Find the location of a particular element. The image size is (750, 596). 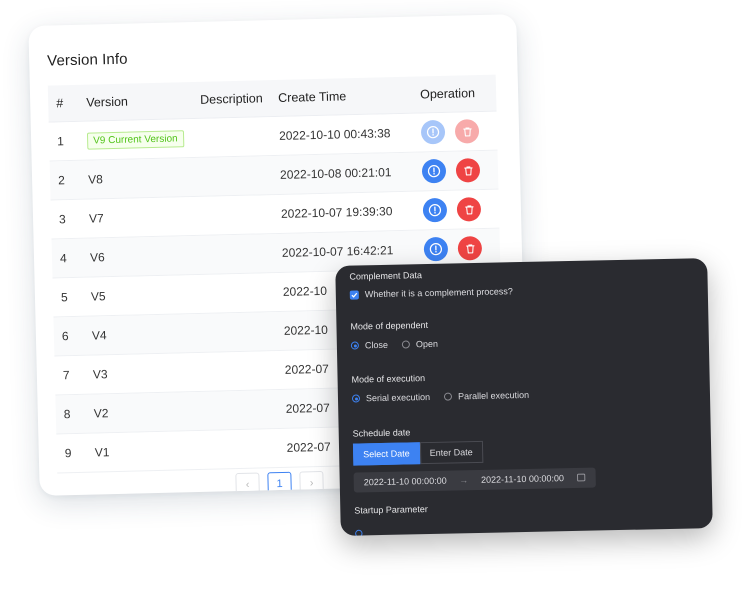

version-label: V1 is located at coordinates (102, 452).